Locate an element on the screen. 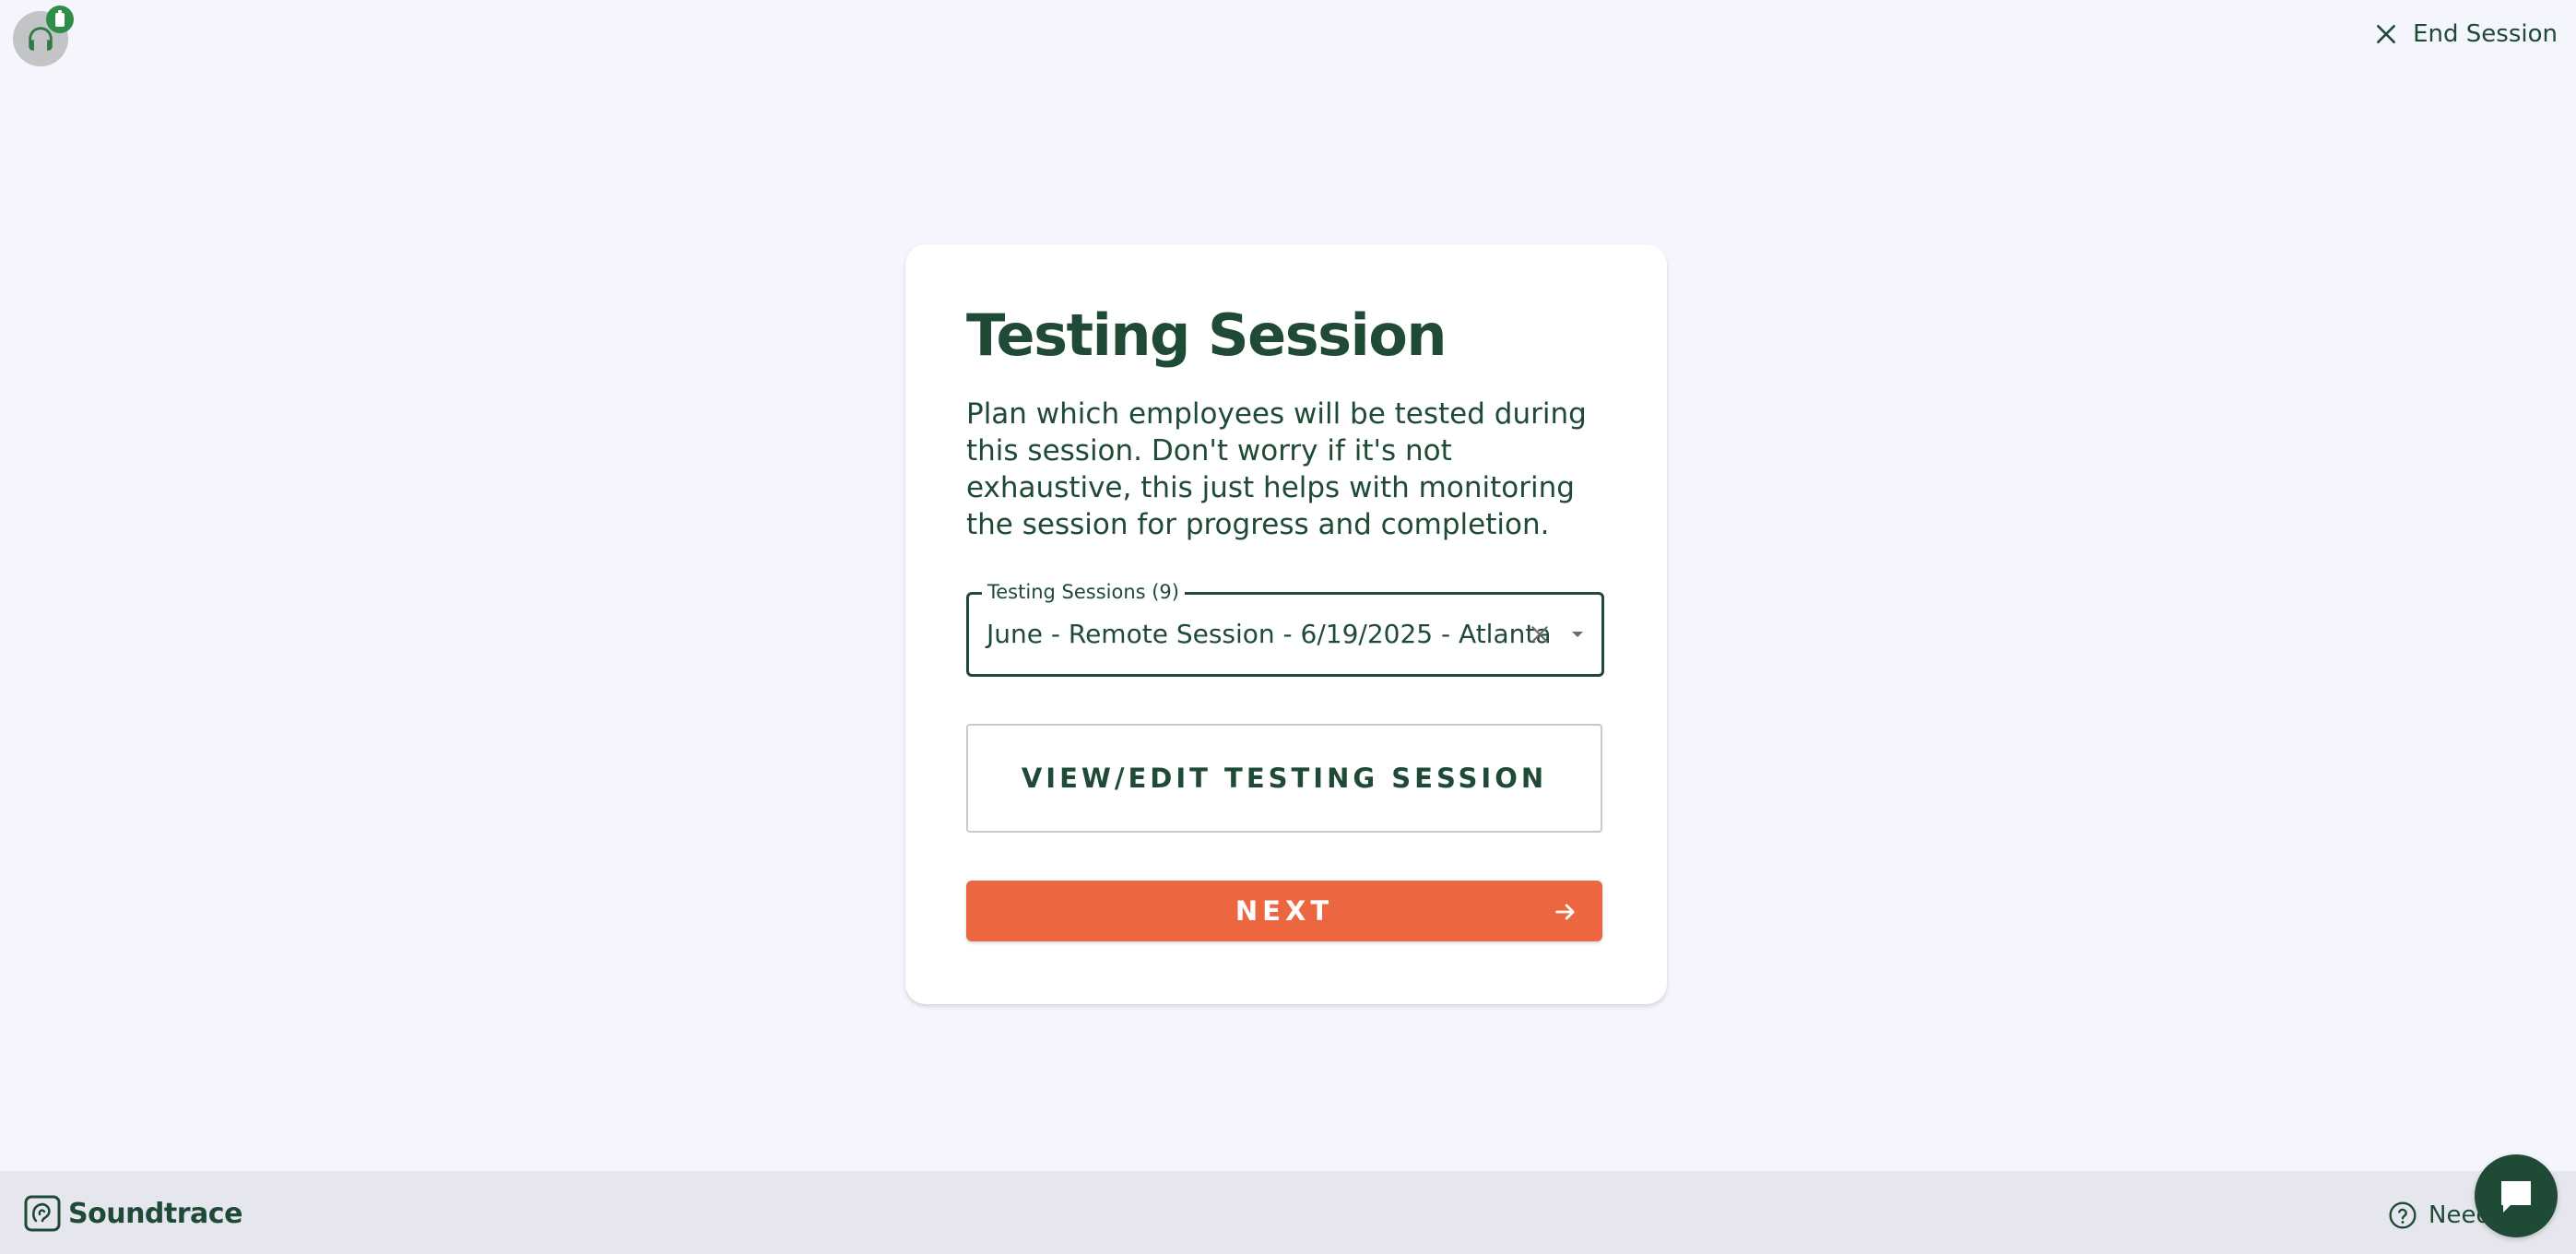  chat-icon is located at coordinates (2516, 1197).